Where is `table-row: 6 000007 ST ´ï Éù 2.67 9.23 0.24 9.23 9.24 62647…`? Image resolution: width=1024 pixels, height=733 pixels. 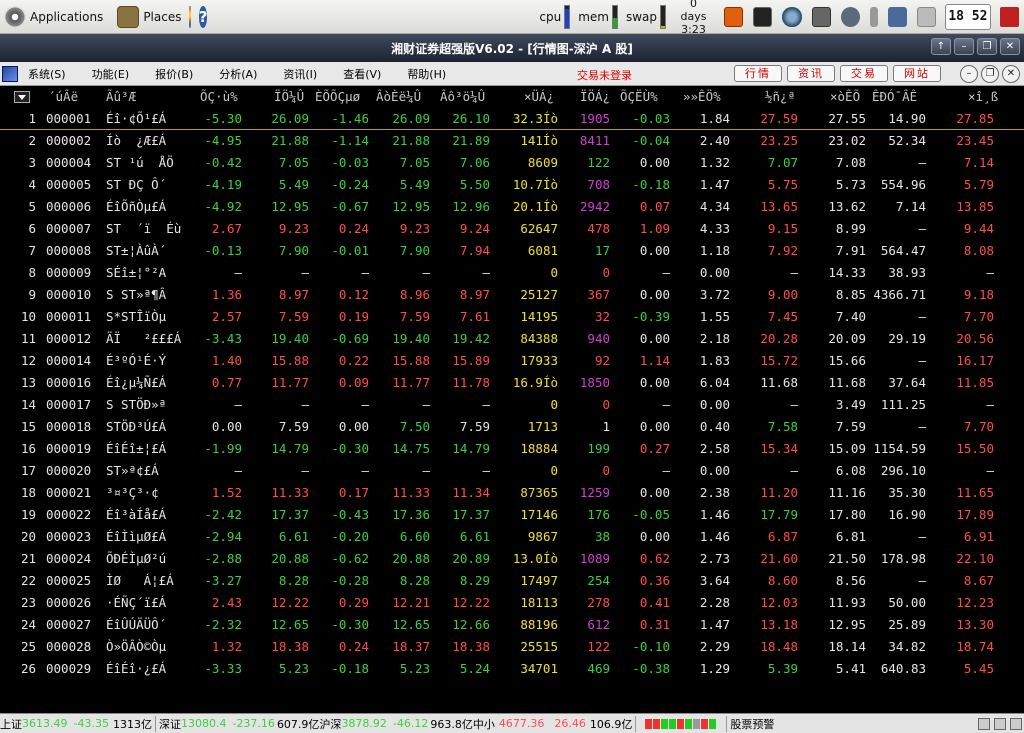
table-row: 6 000007 ST ´ï Éù 2.67 9.23 0.24 9.23 9.24 62647… is located at coordinates (512, 229).